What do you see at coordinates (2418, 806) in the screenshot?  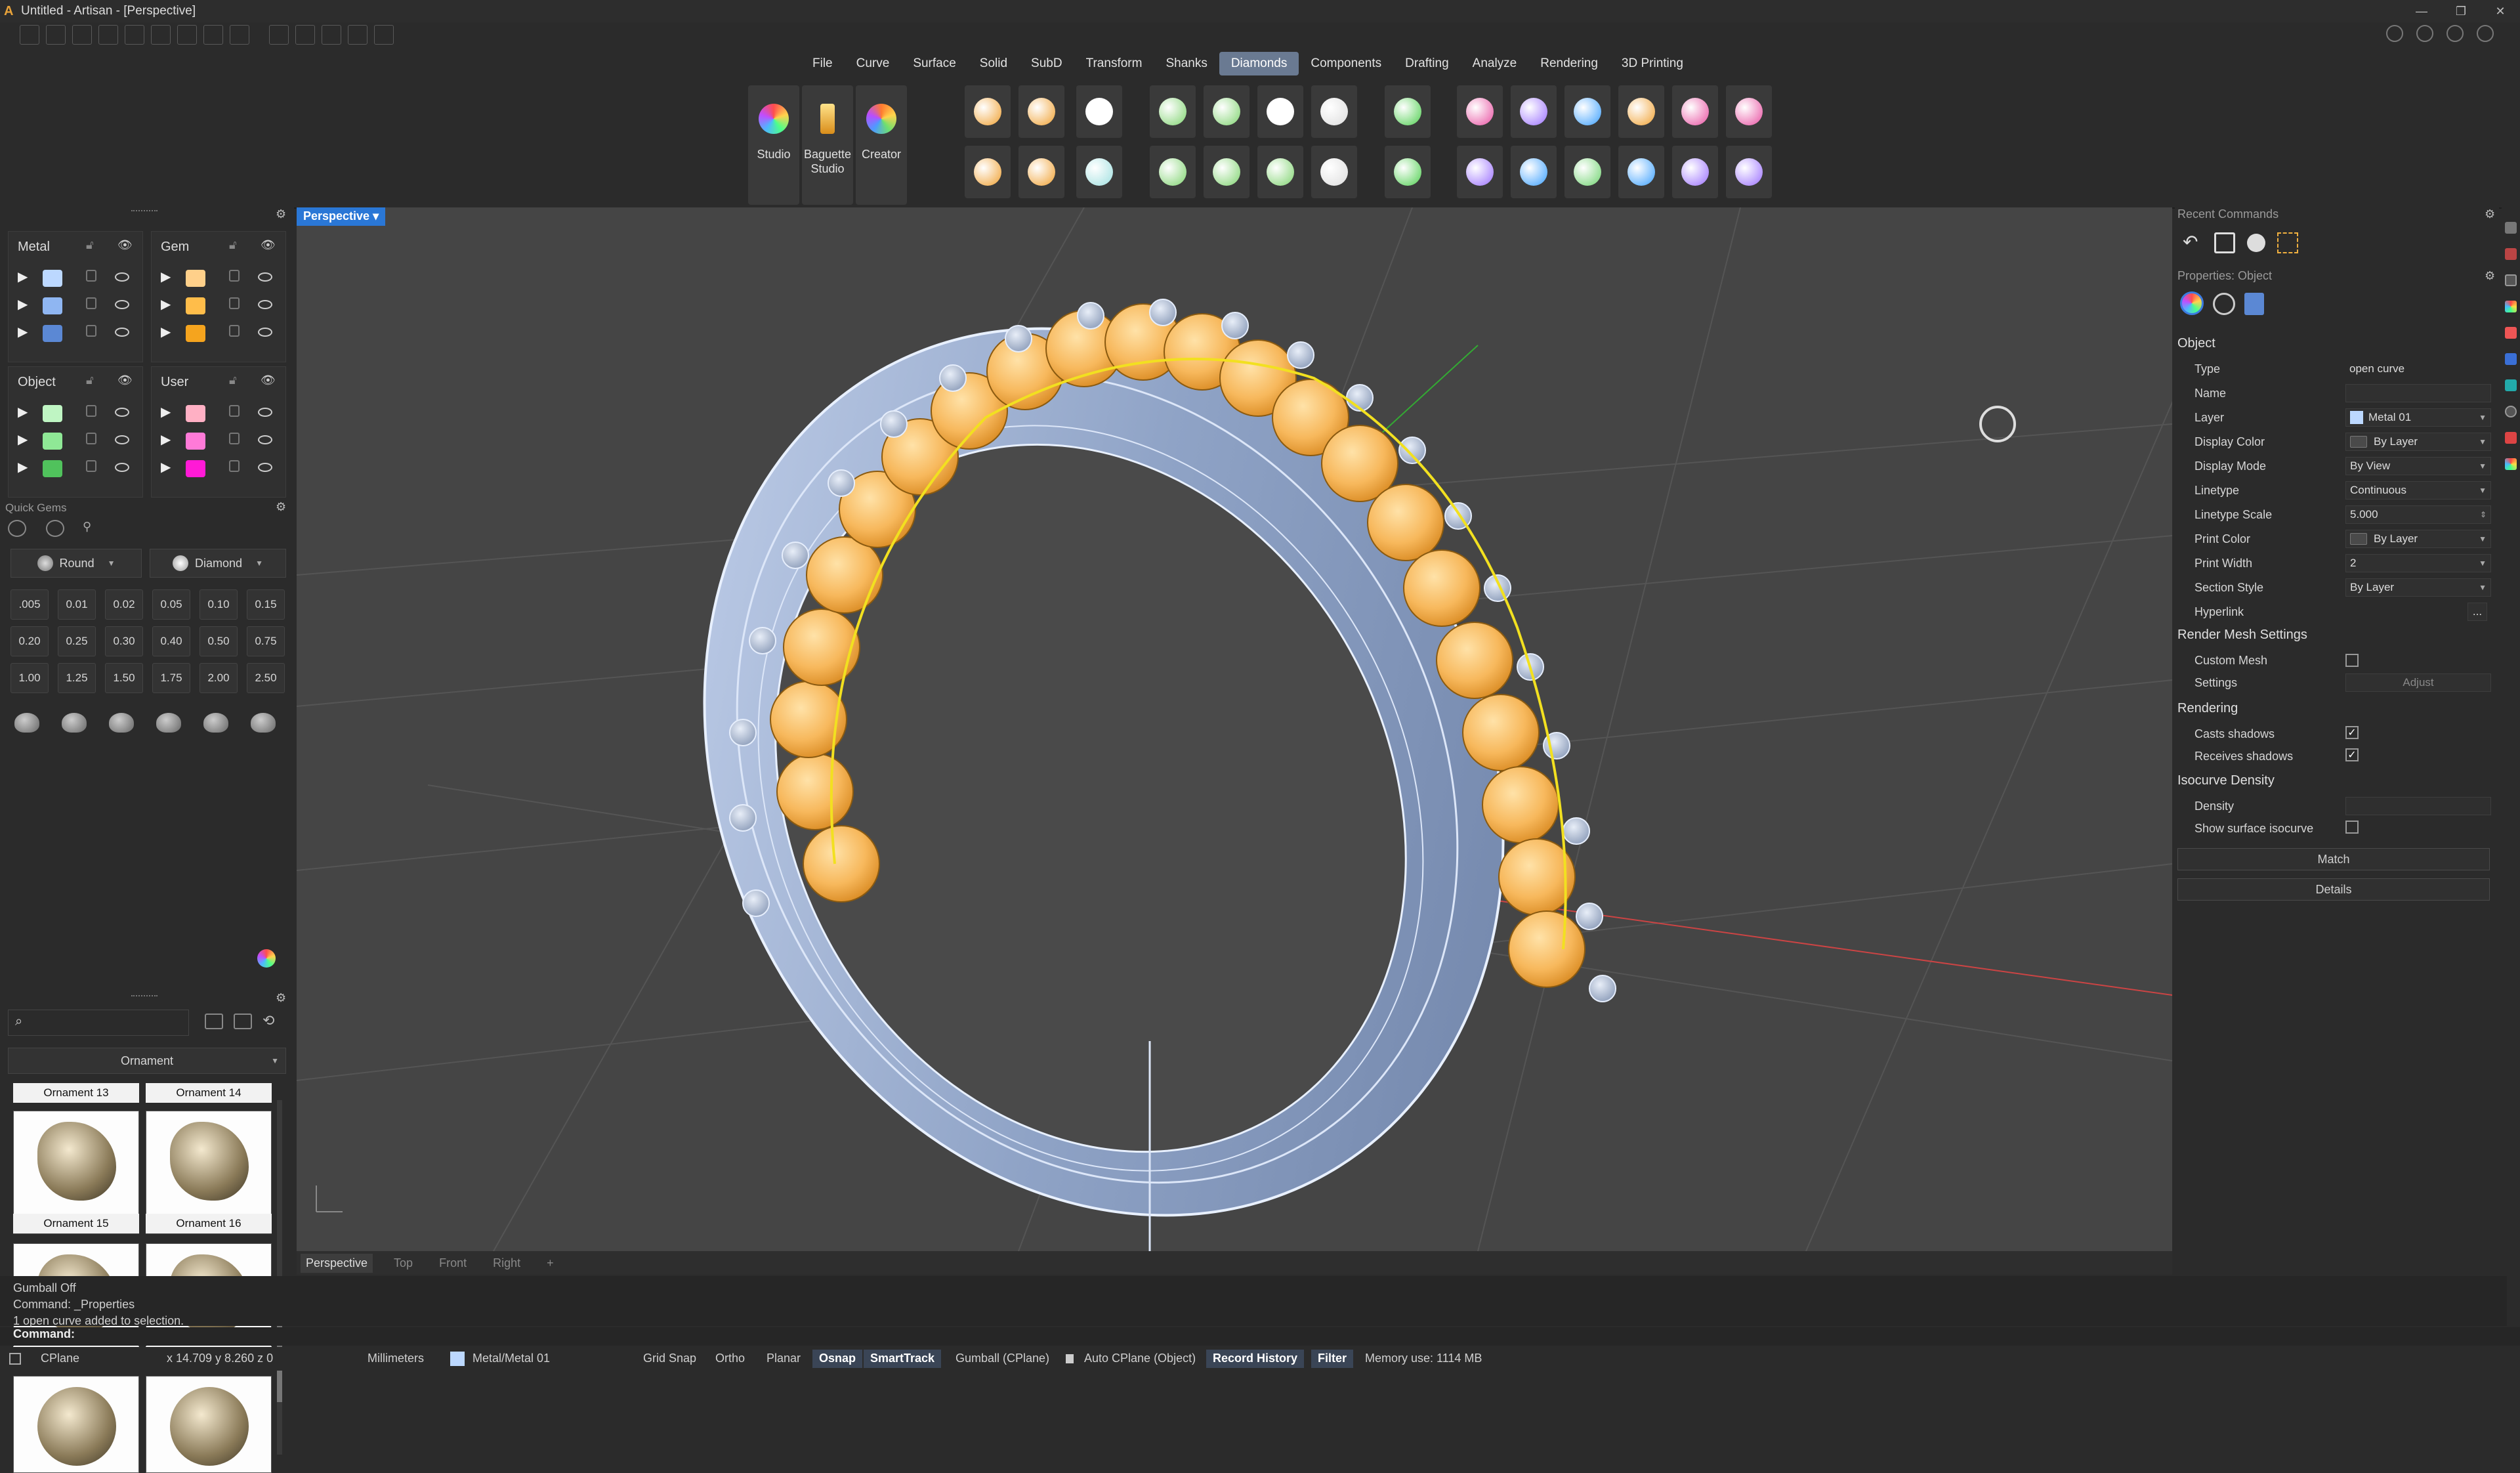 I see `density-input` at bounding box center [2418, 806].